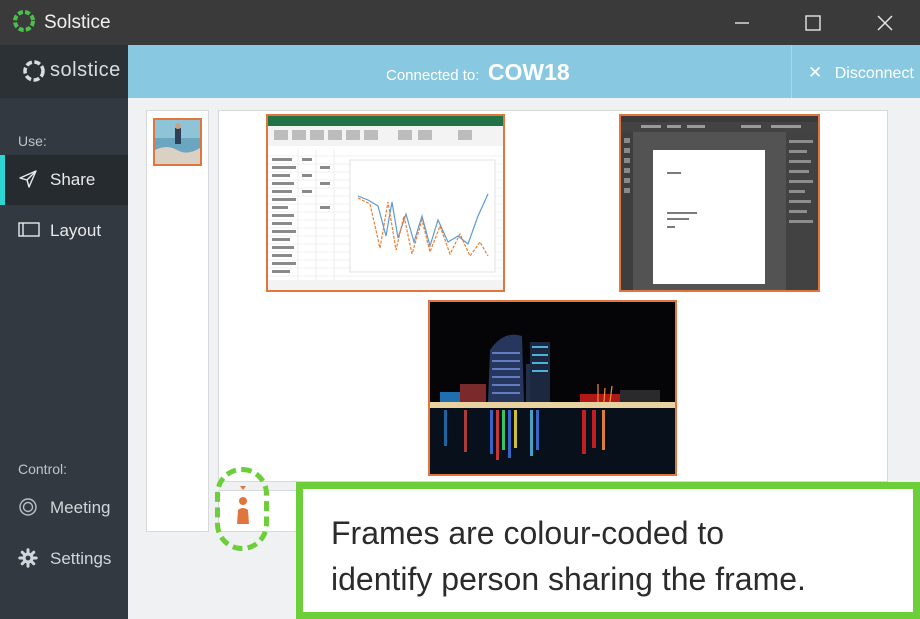  I want to click on sidebar-item-meeting: Meeting, so click(64, 508).